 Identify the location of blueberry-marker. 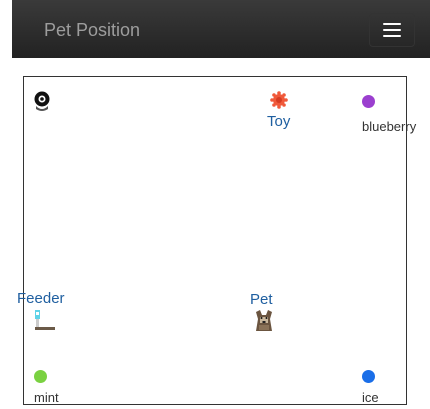
(368, 101).